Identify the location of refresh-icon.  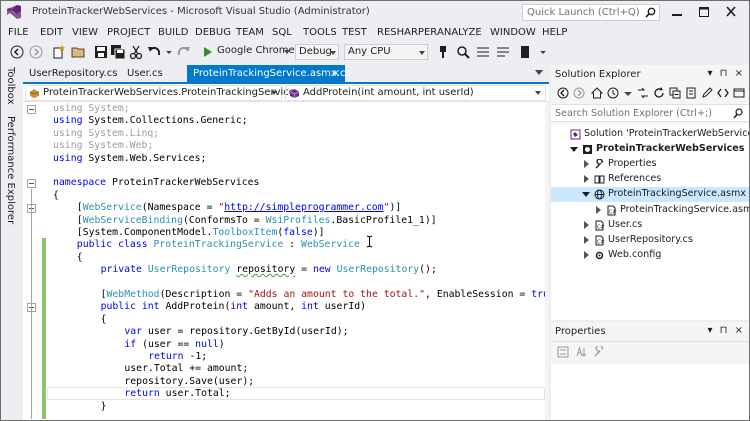
(659, 93).